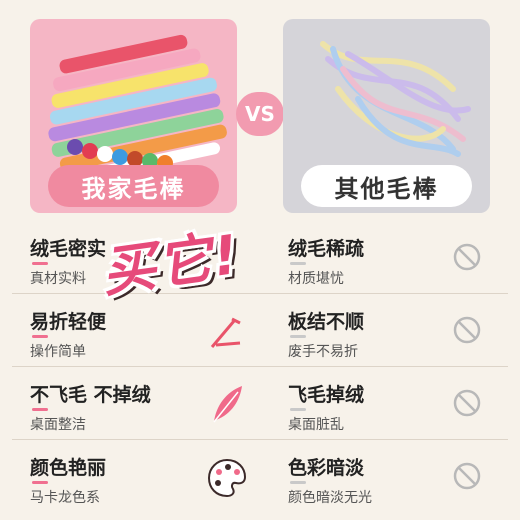  I want to click on comparison-row: 不飞毛 不掉绒 桌面整洁 飞毛掉绒 桌面脏乱, so click(260, 404).